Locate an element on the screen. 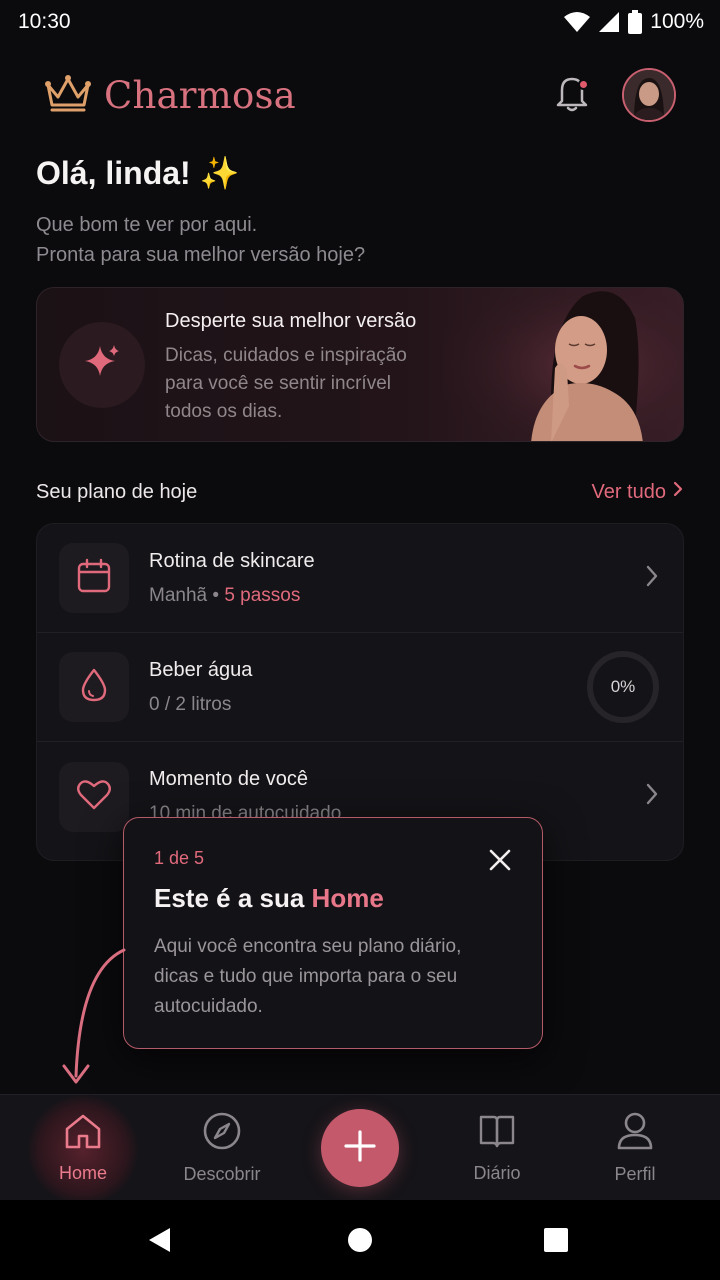 This screenshot has width=720, height=1280. back-button is located at coordinates (159, 1242).